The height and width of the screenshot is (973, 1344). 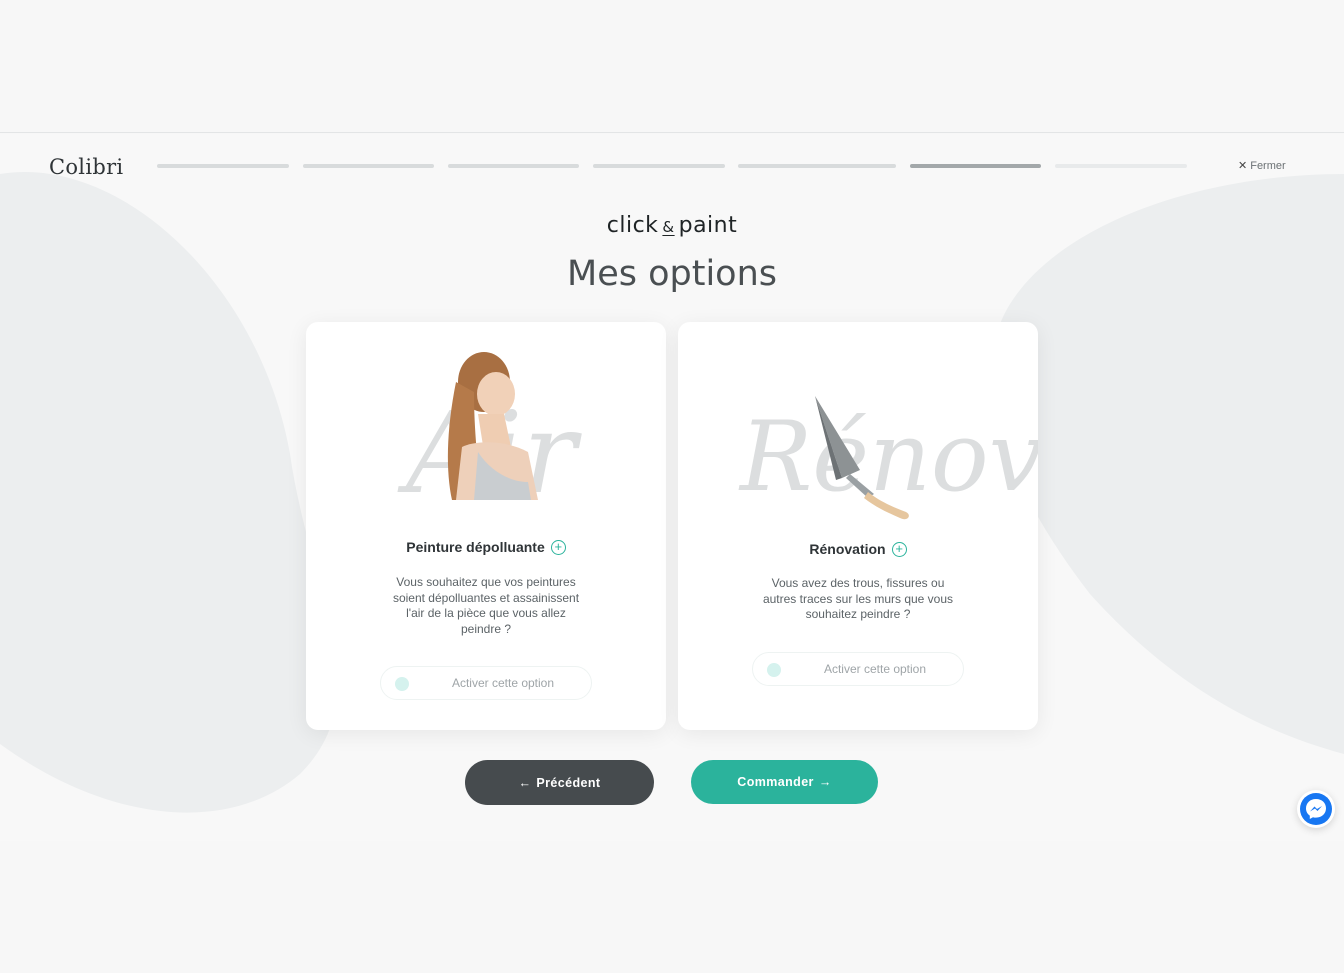 I want to click on close-button: ✕ Fermer, so click(x=1262, y=166).